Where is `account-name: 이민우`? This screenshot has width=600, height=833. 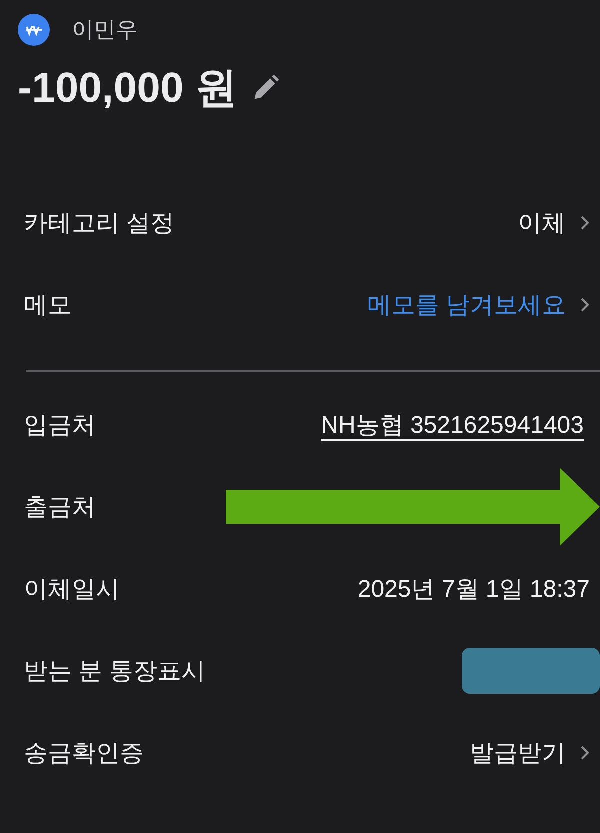 account-name: 이민우 is located at coordinates (105, 30).